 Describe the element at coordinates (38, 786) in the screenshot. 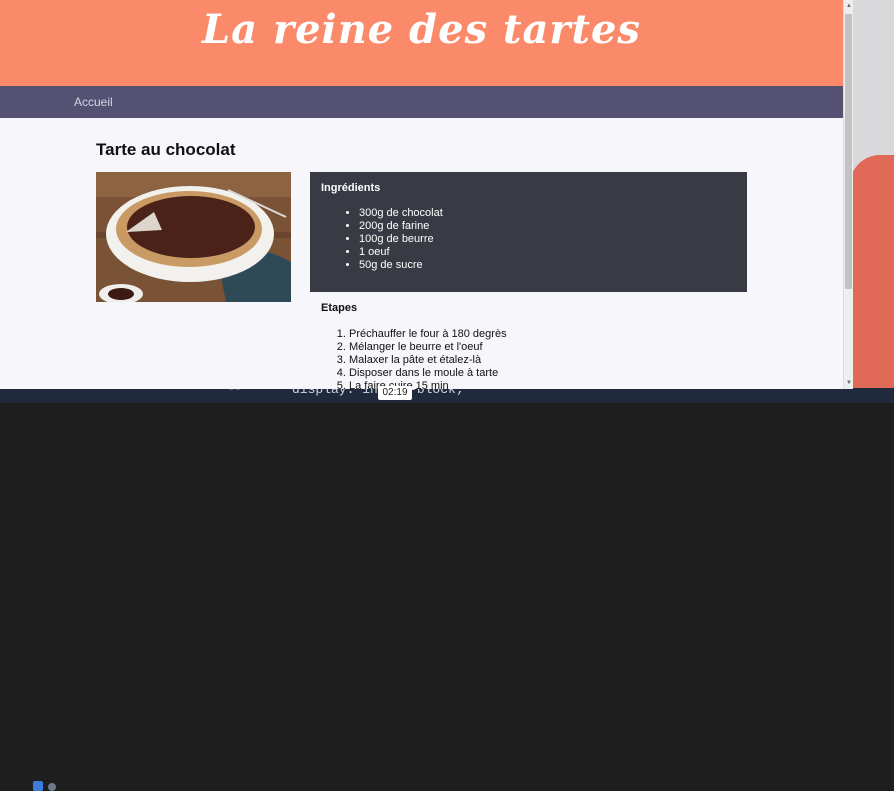

I see `vscode-icon` at that location.